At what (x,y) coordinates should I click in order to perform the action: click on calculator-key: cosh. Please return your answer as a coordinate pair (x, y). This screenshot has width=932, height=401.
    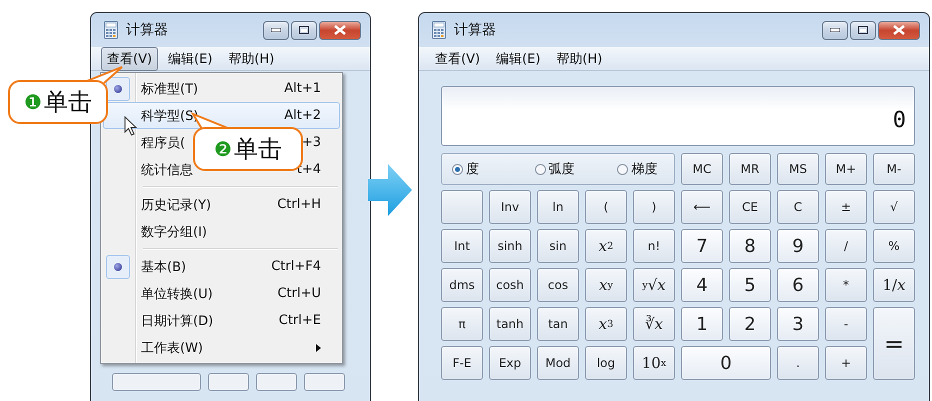
    Looking at the image, I should click on (510, 285).